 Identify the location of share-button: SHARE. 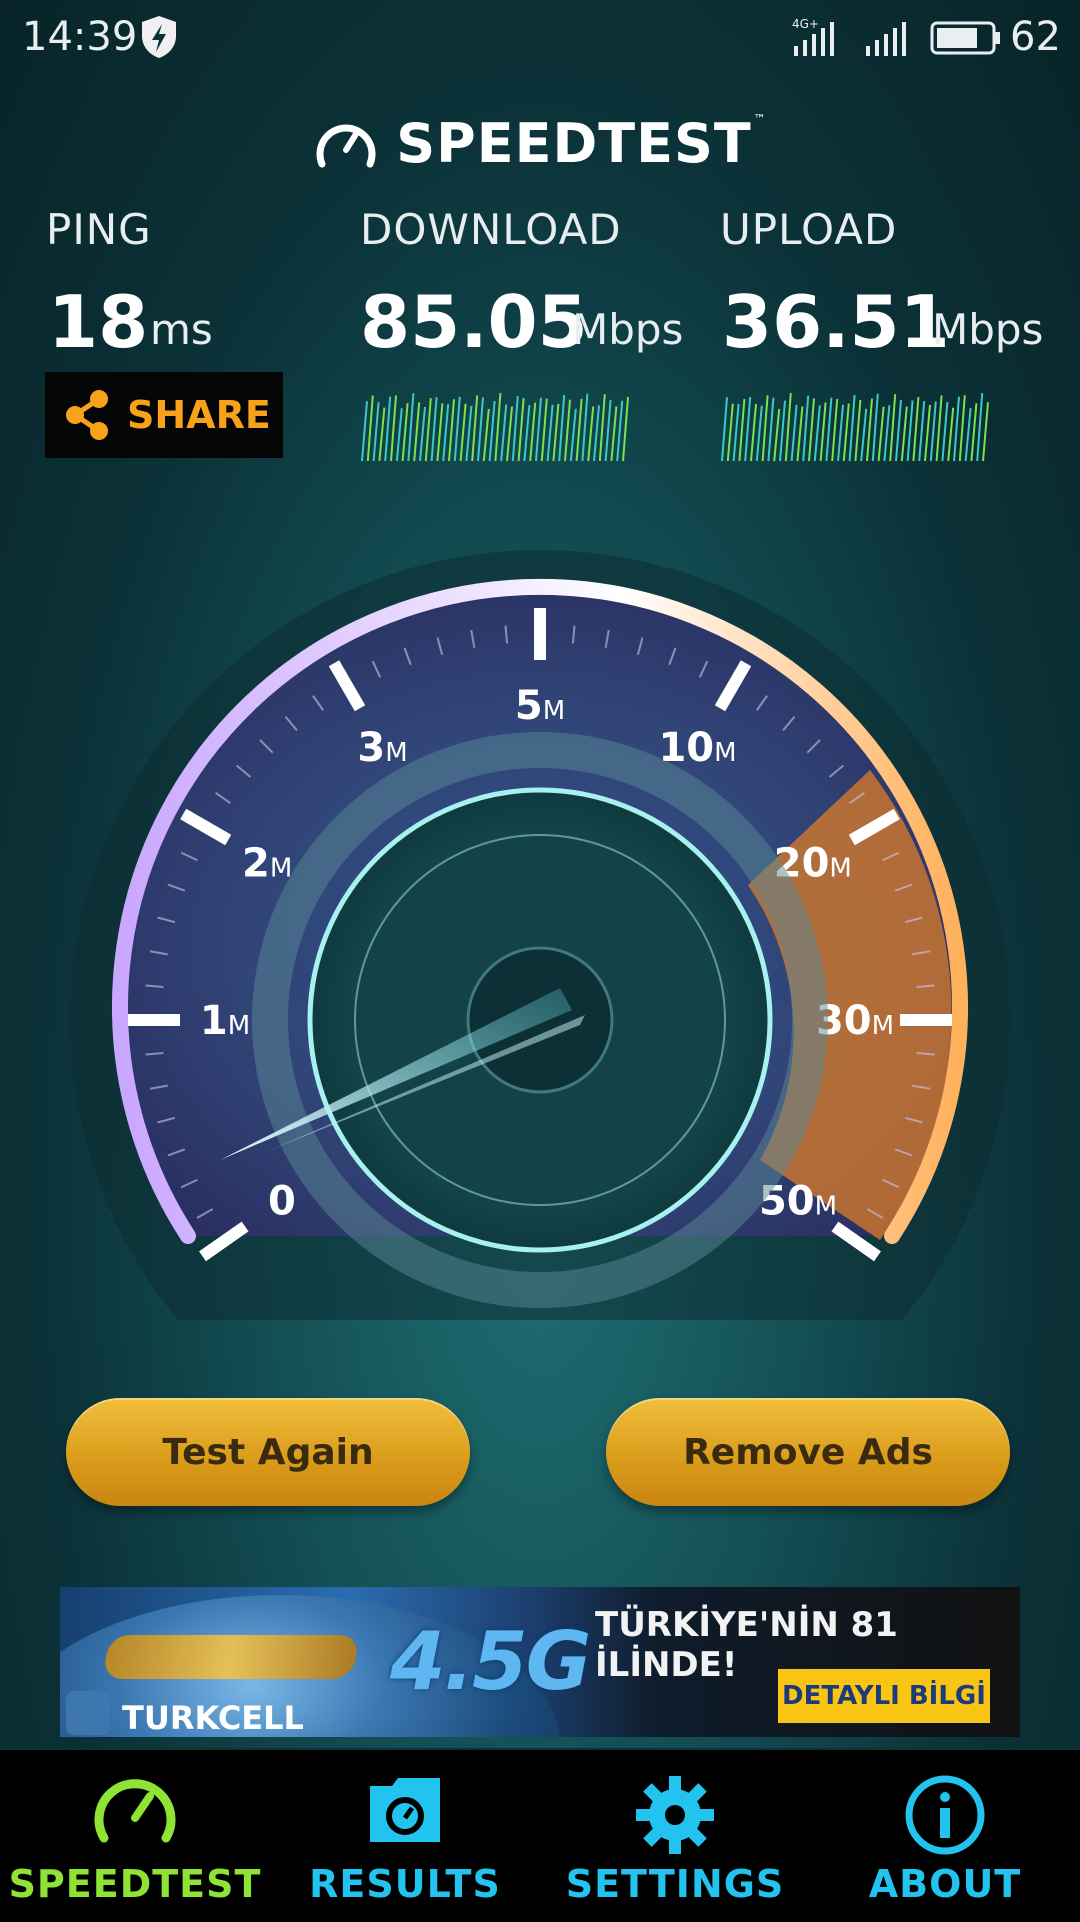
(164, 415).